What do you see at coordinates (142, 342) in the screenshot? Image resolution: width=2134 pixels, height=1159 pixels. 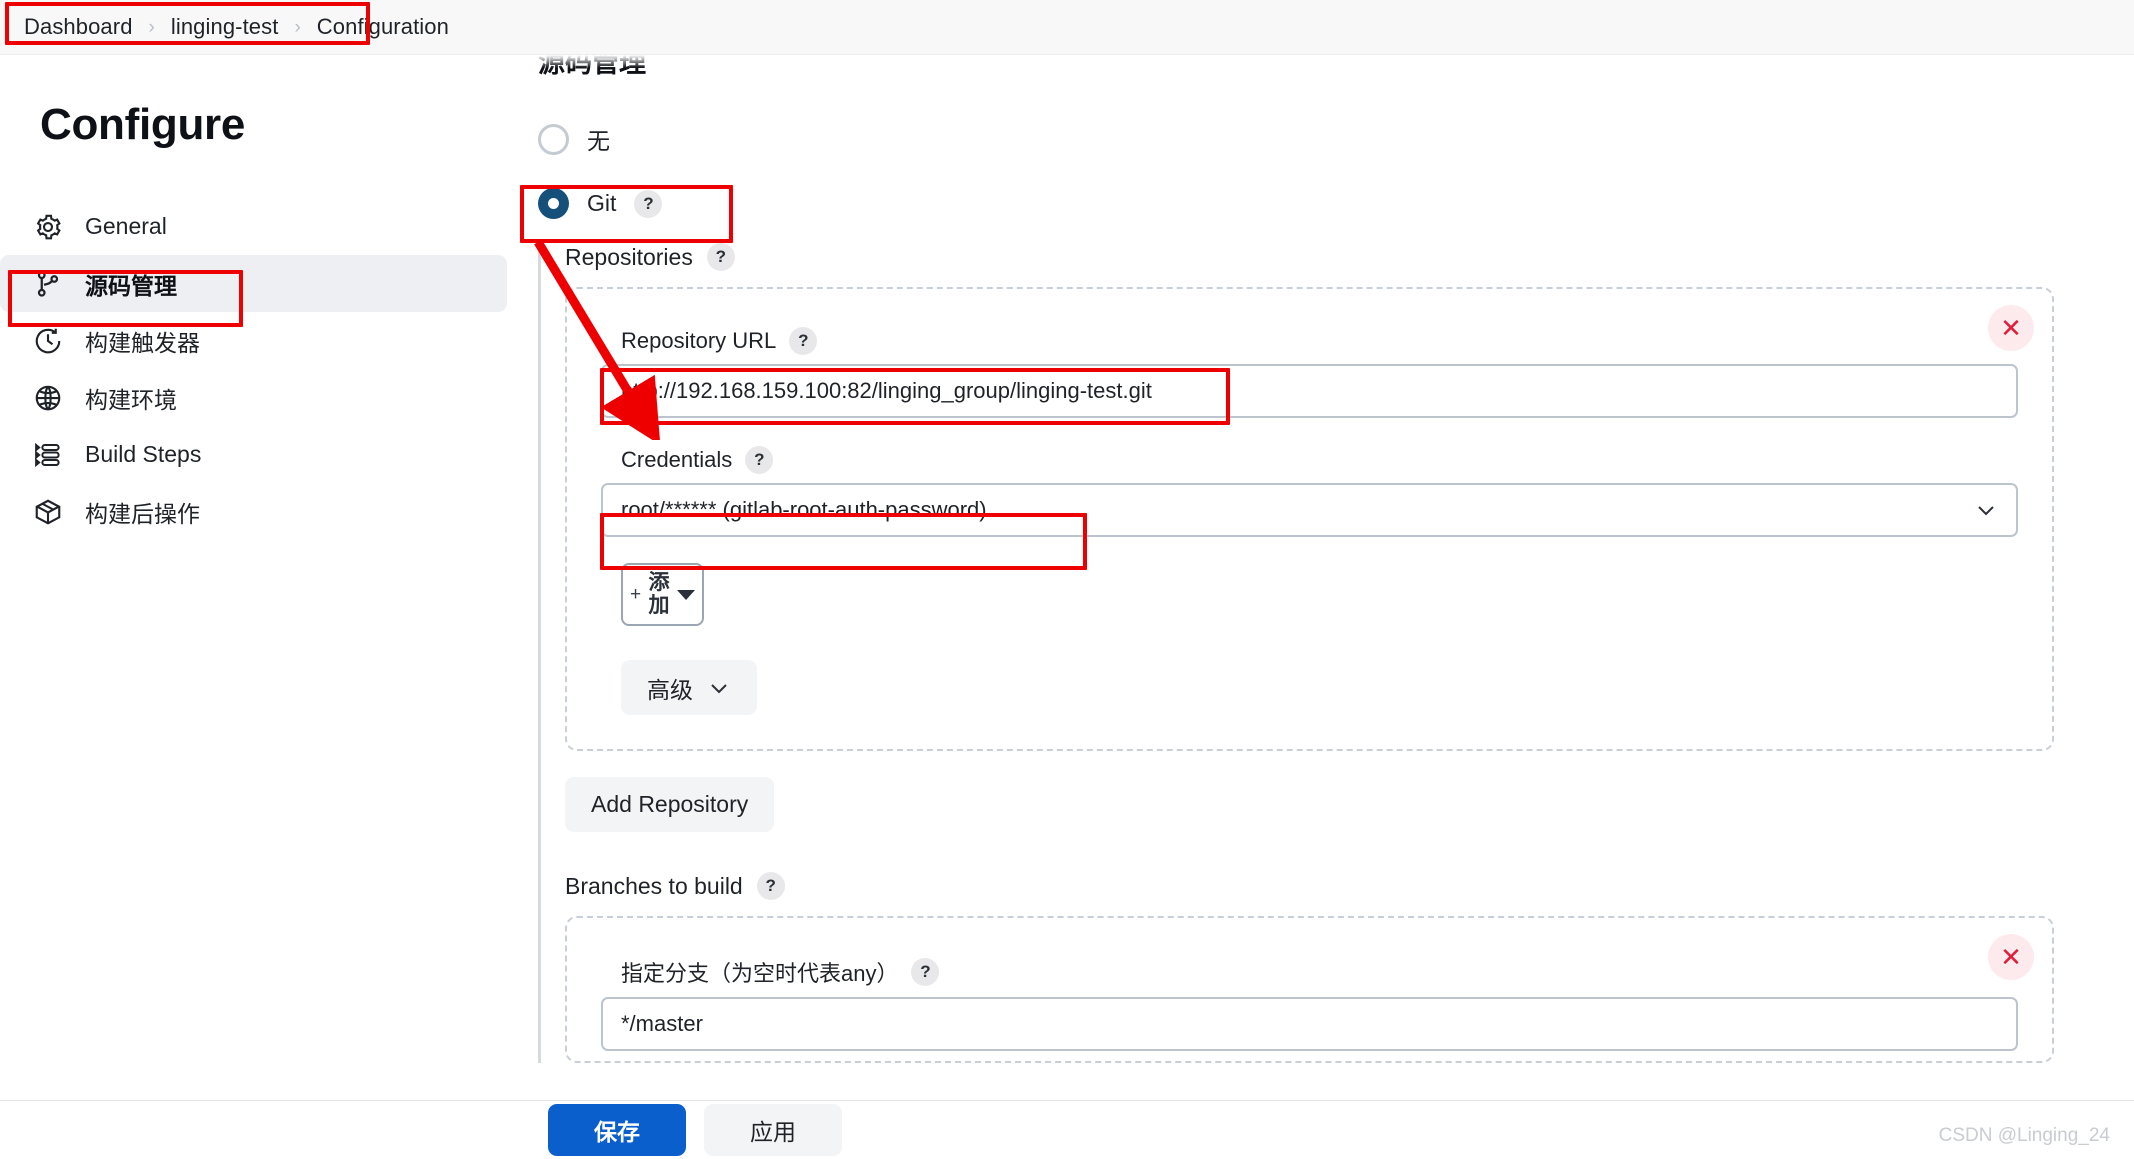 I see `sidebar-item-label: 构建触发器` at bounding box center [142, 342].